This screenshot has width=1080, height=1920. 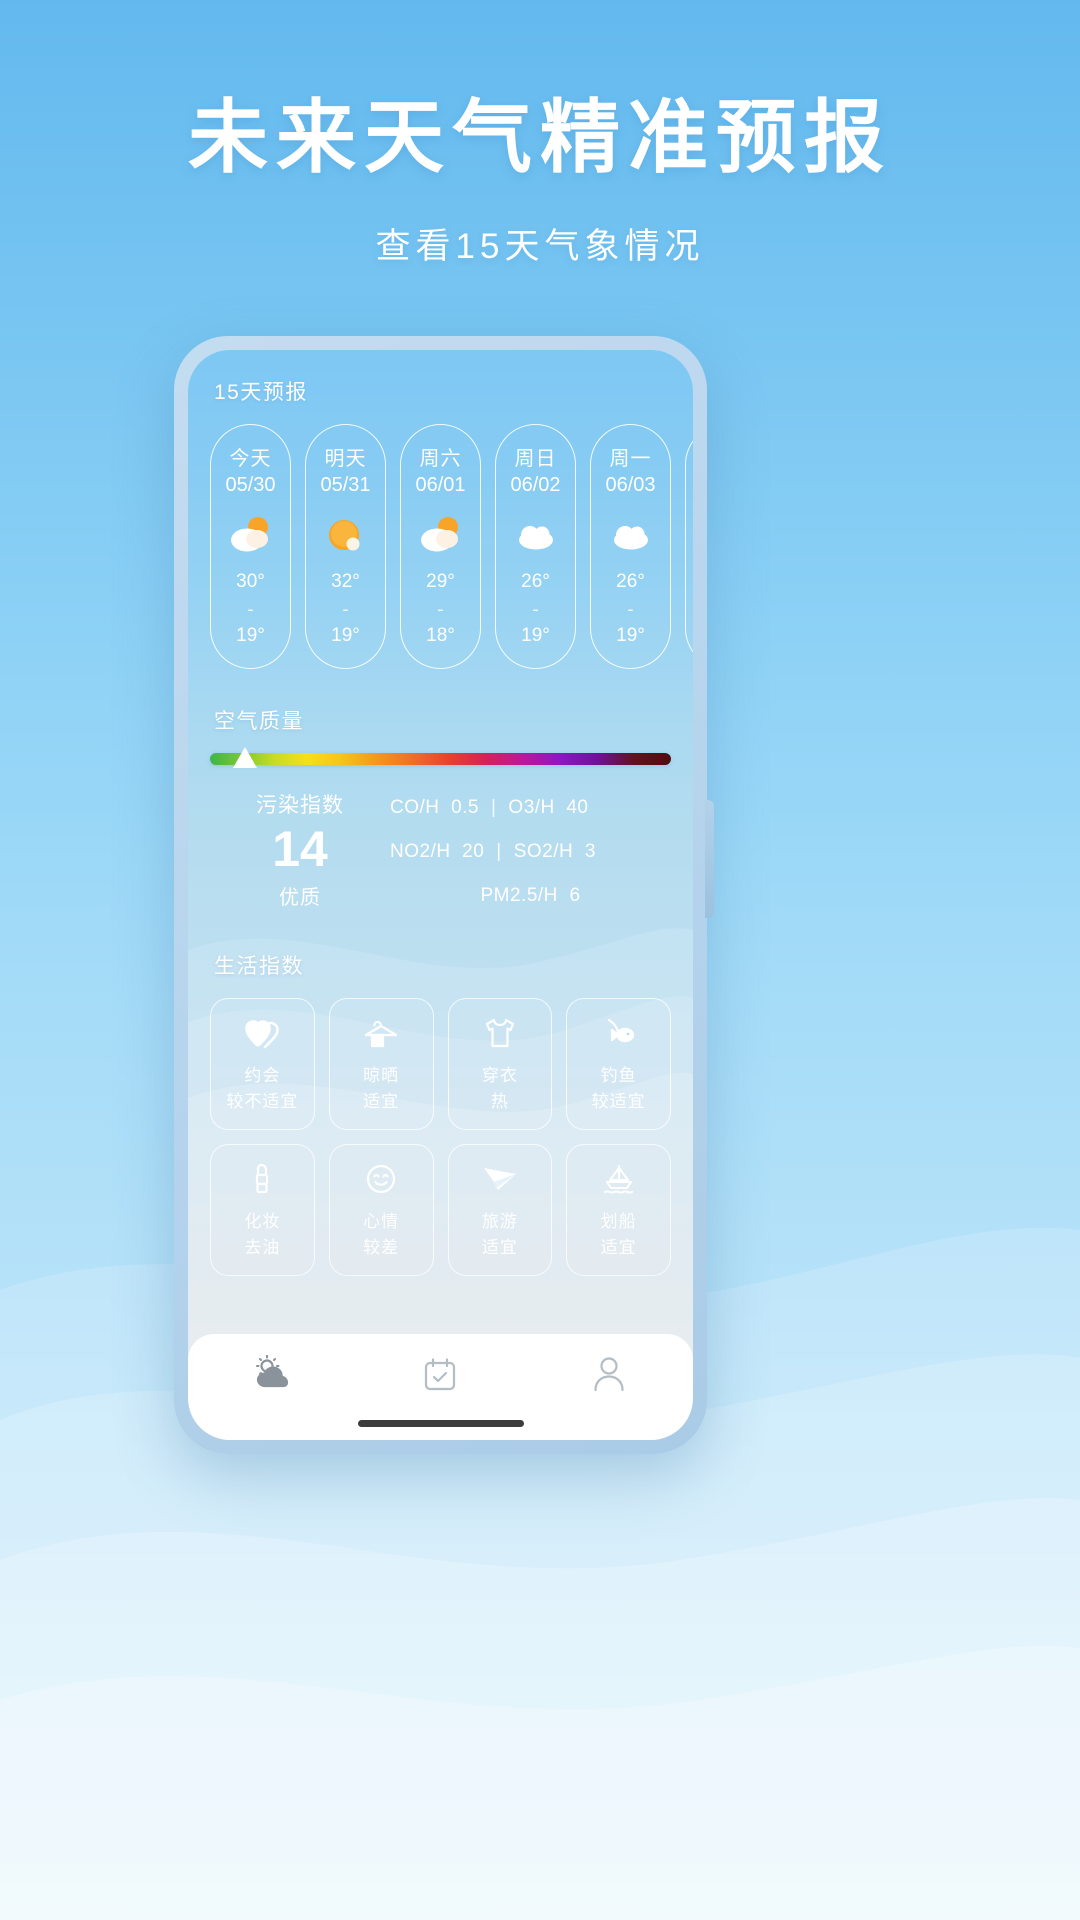 What do you see at coordinates (381, 1209) in the screenshot?
I see `life-index-tile-mood: 心情 较差` at bounding box center [381, 1209].